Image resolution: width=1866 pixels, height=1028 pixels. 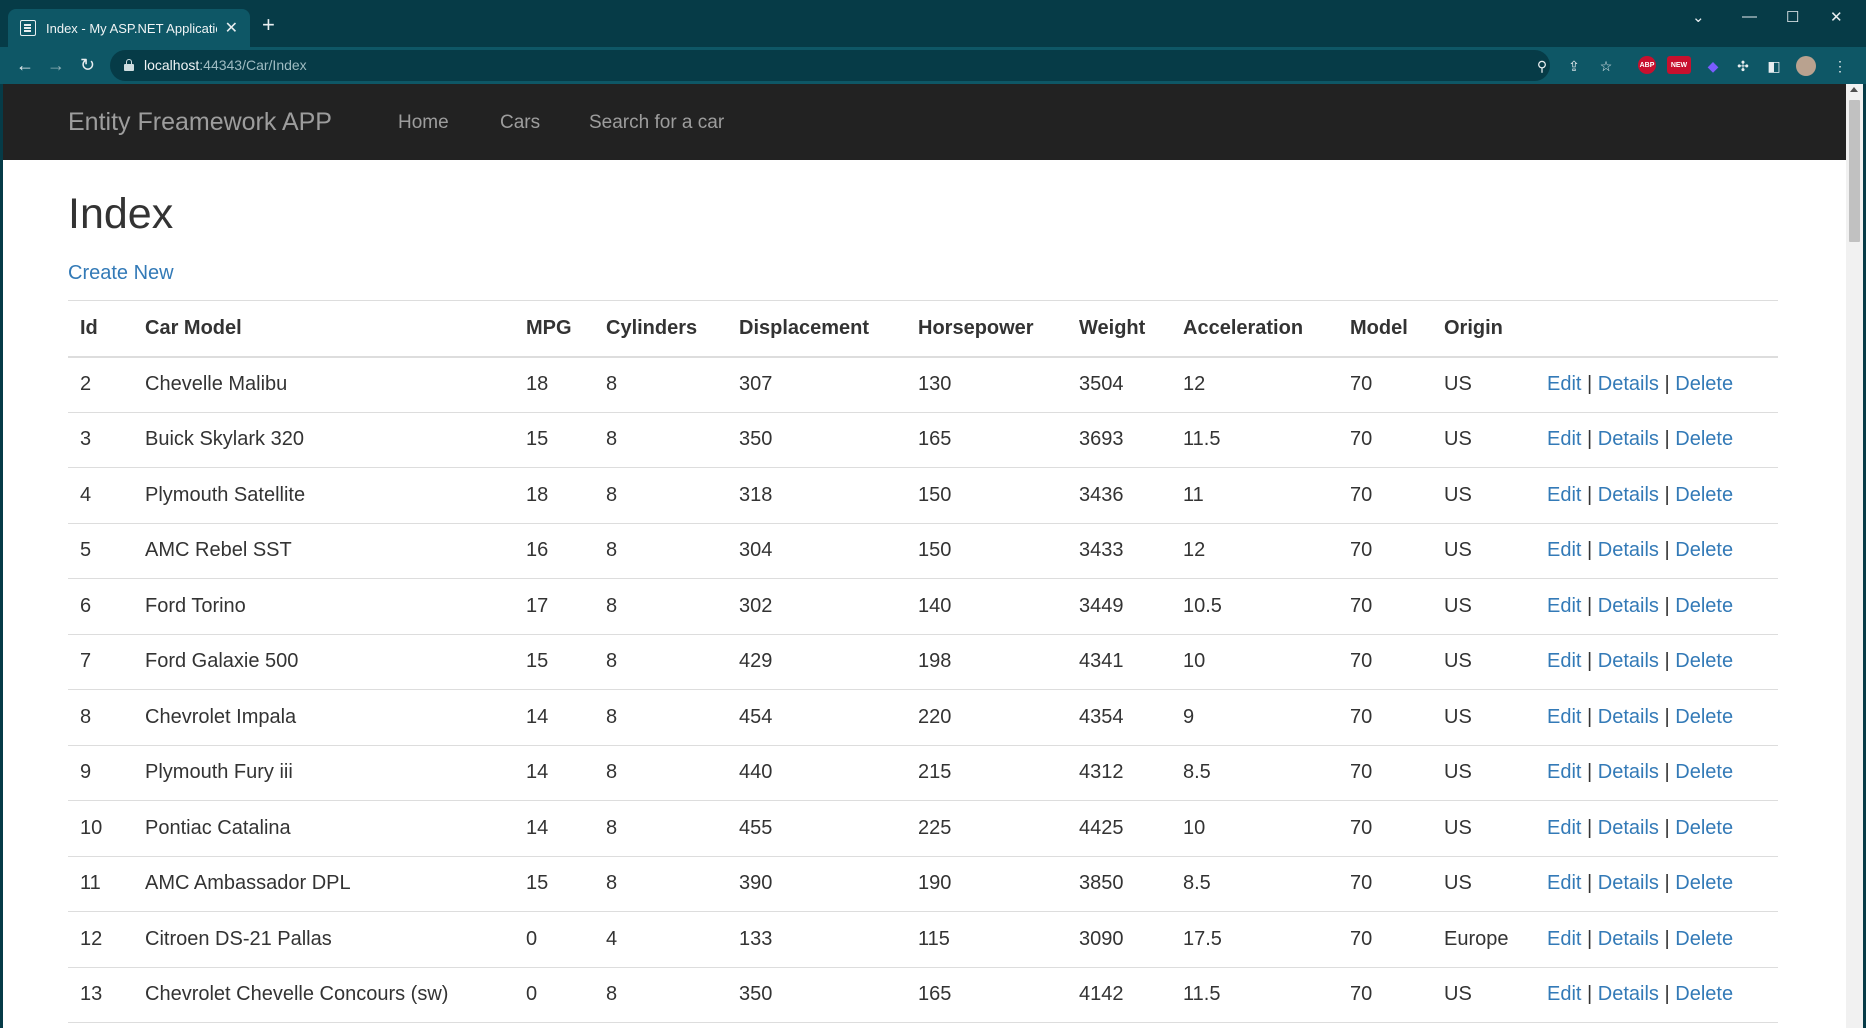 I want to click on table-cell: 10, so click(x=100, y=828).